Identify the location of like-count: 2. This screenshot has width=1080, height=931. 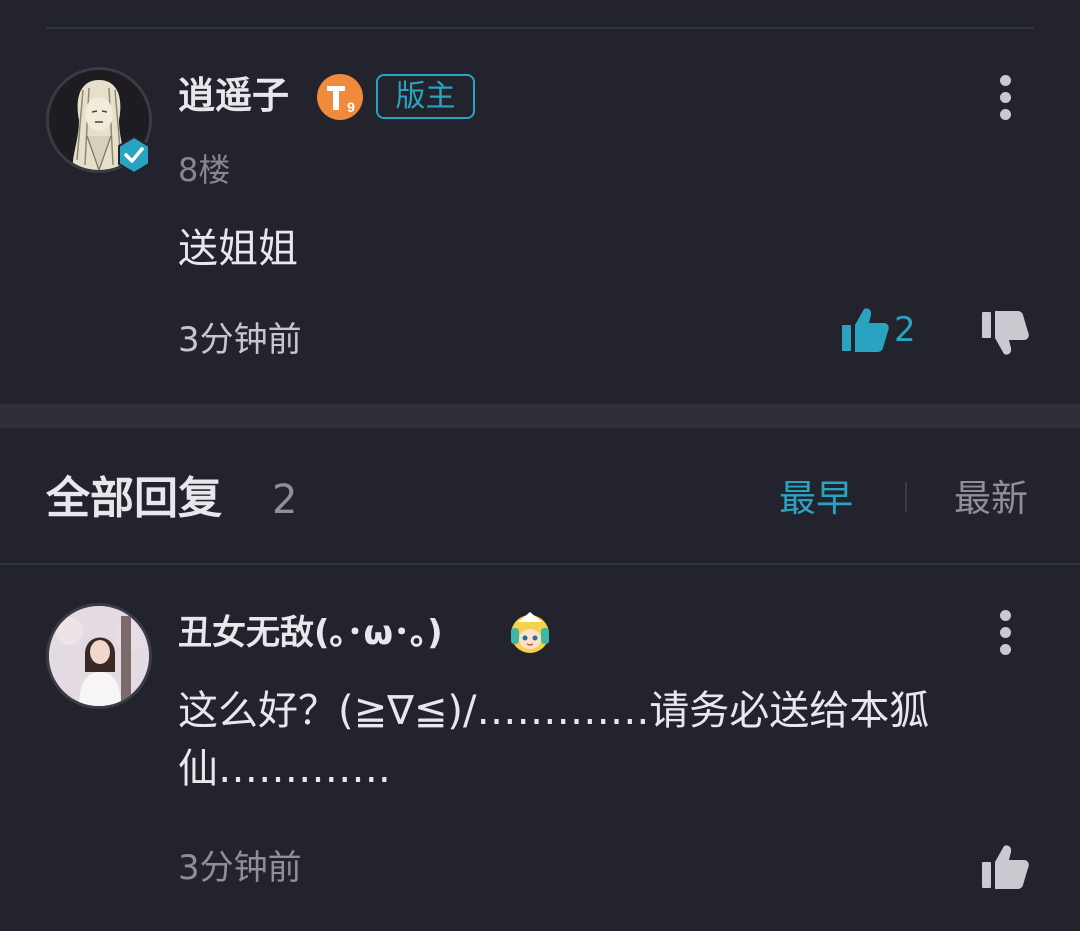
(905, 330).